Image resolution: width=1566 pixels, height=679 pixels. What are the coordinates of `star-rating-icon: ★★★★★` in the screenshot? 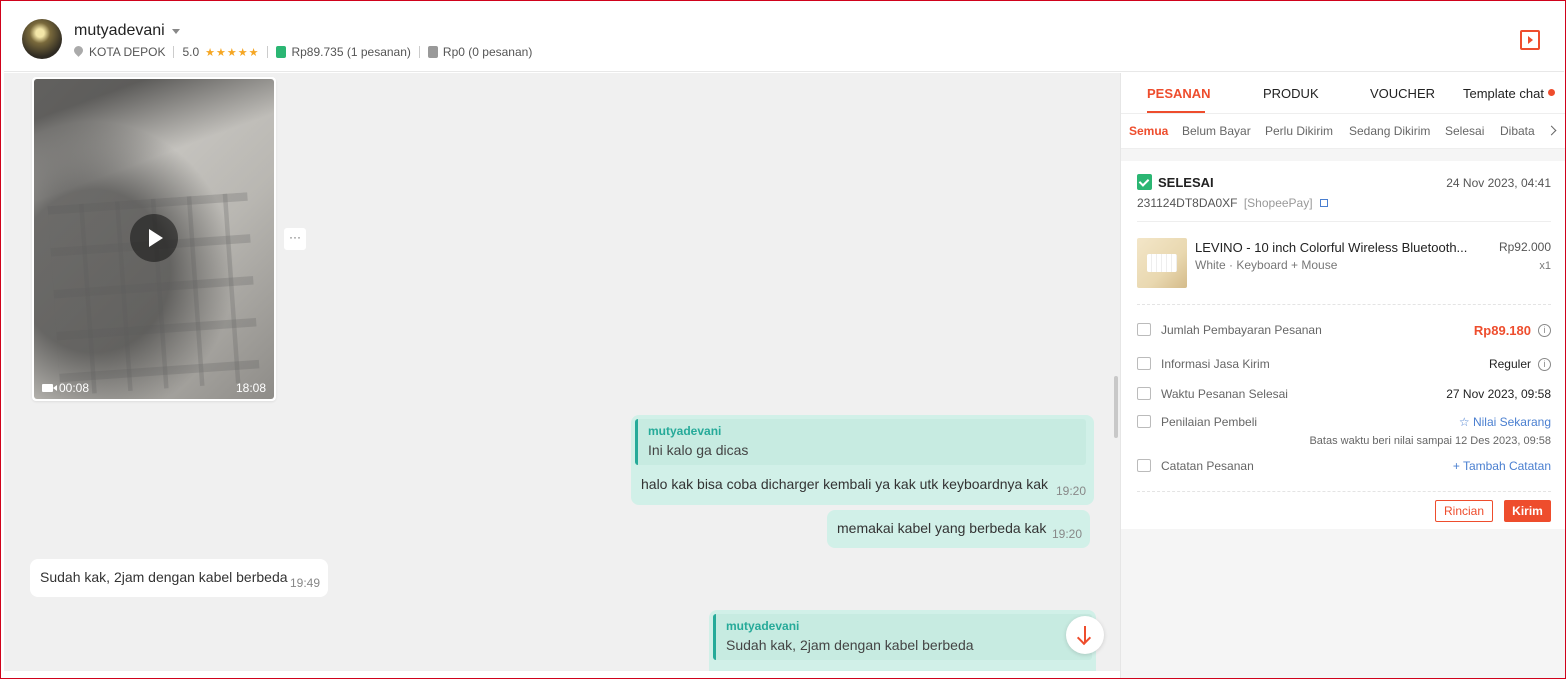 It's located at (232, 52).